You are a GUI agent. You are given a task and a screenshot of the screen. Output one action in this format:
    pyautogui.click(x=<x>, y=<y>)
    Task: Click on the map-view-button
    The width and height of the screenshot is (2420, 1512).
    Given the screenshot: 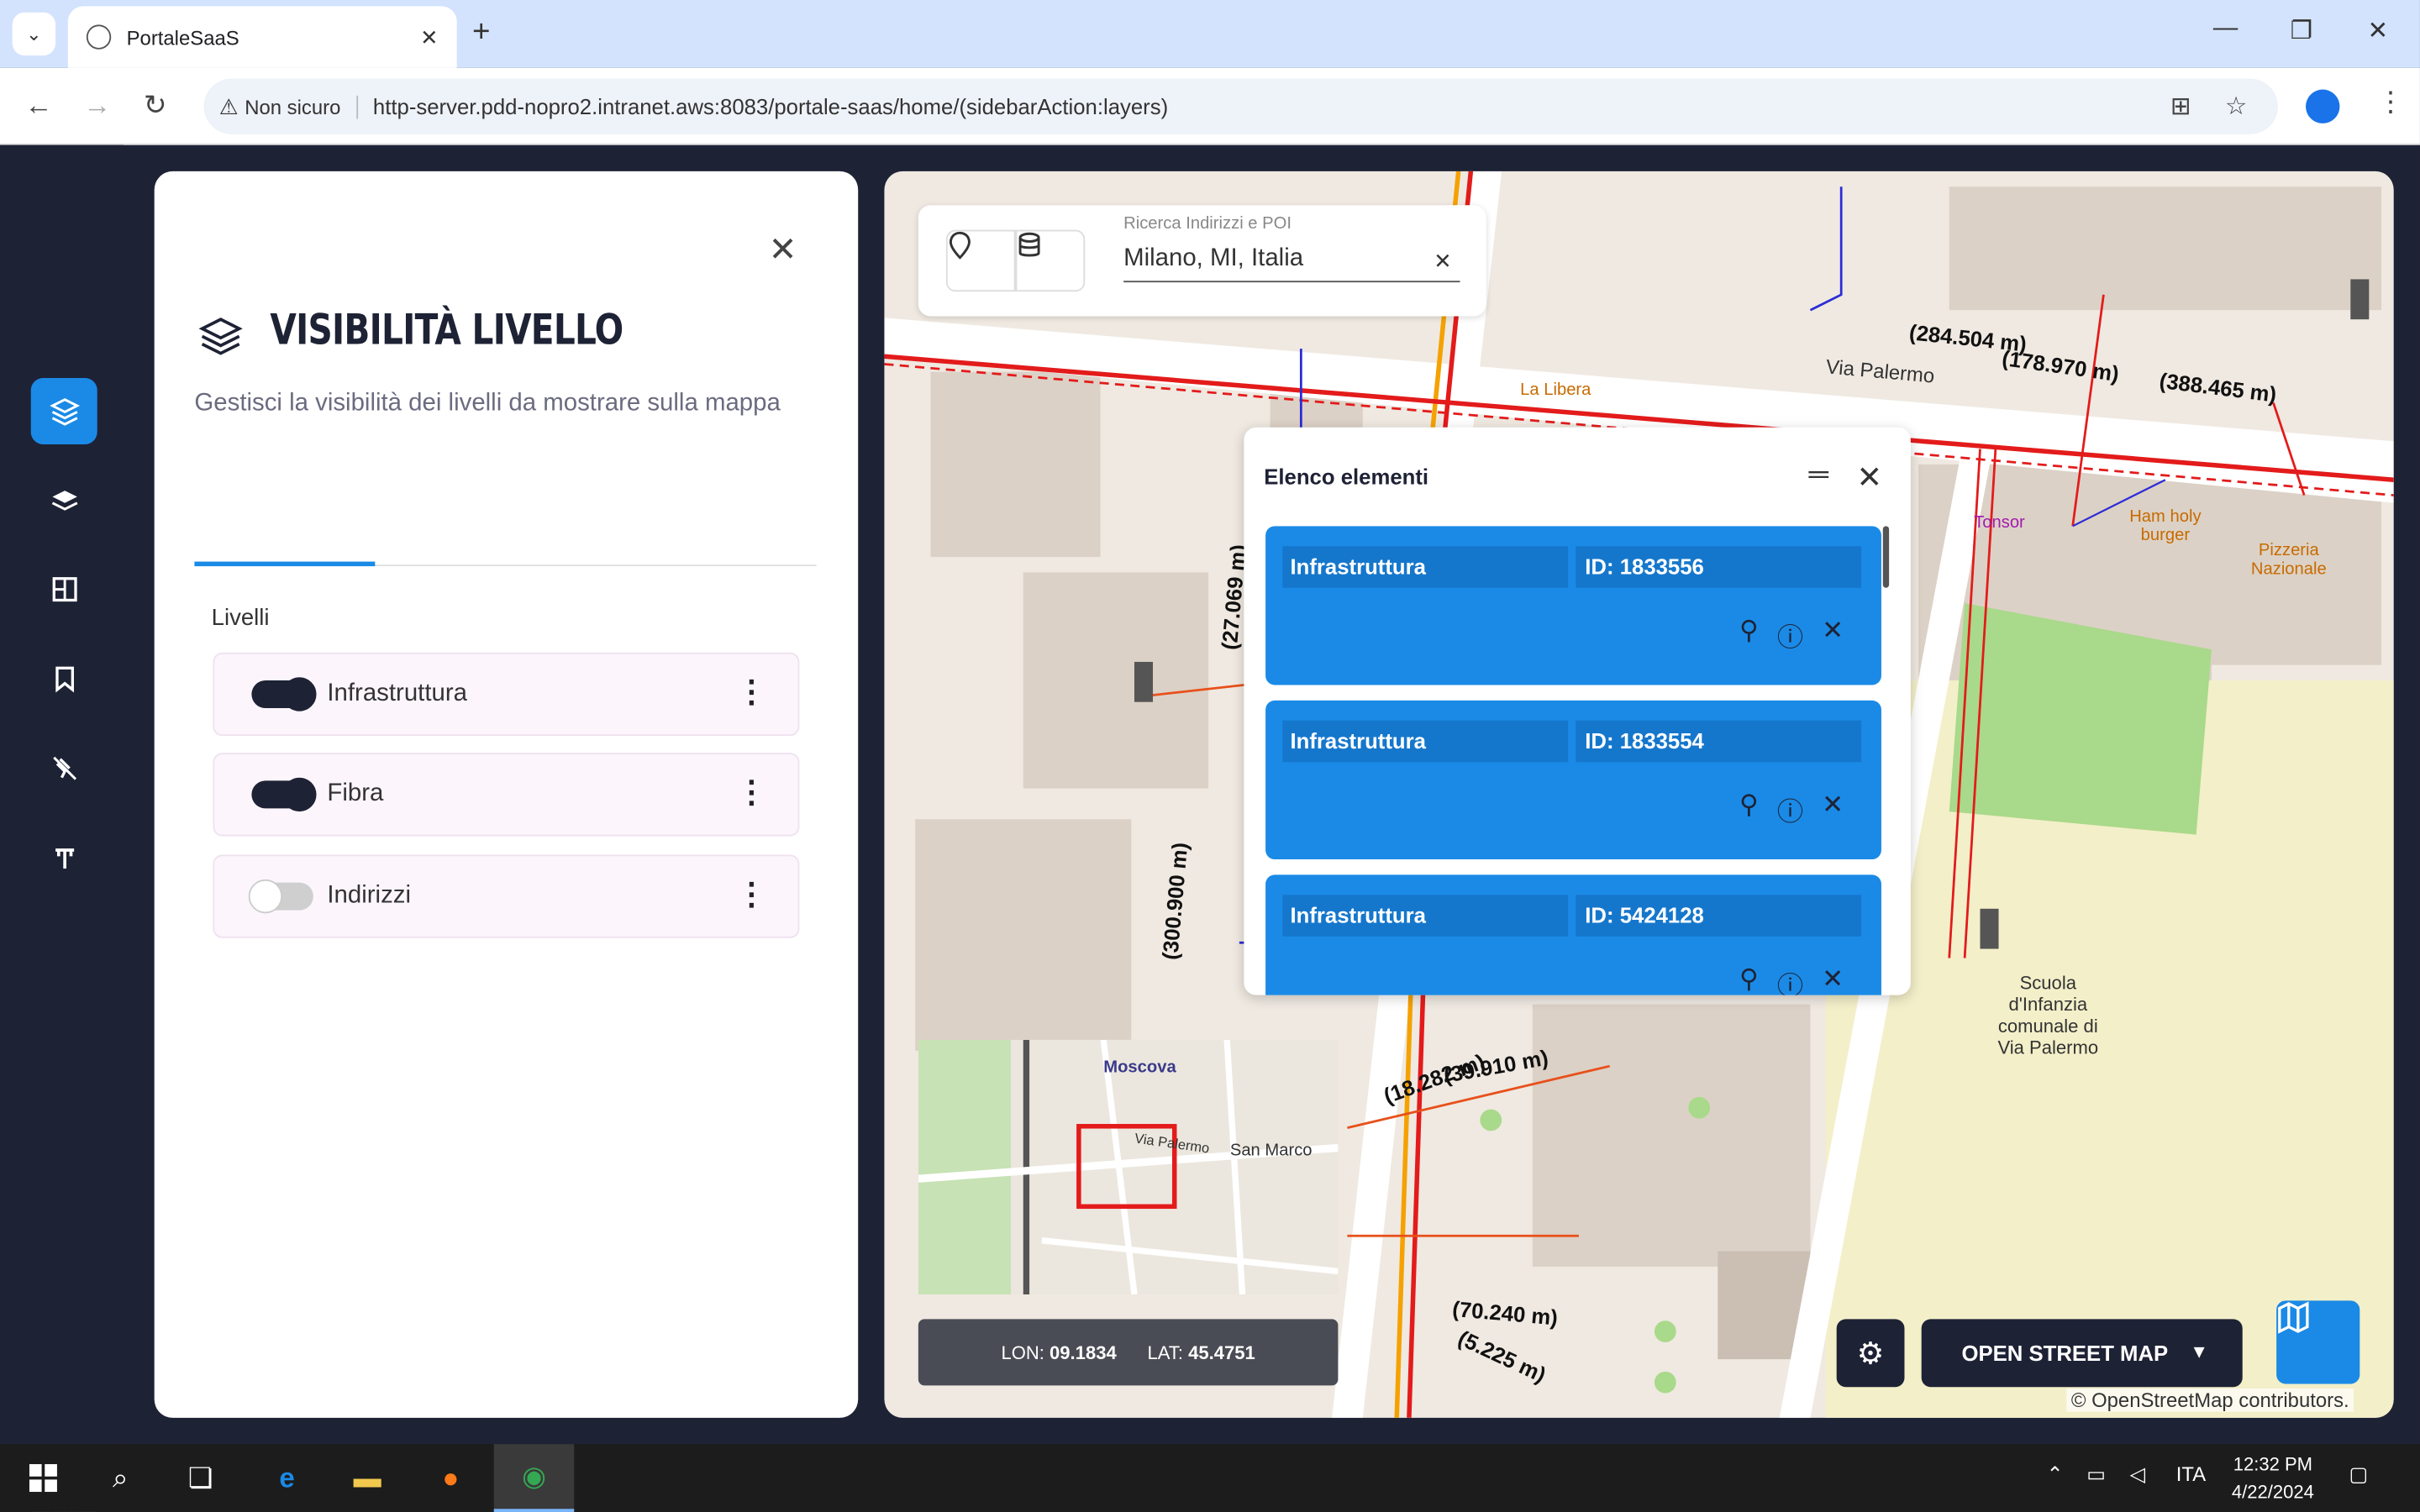 What is the action you would take?
    pyautogui.click(x=2318, y=1342)
    